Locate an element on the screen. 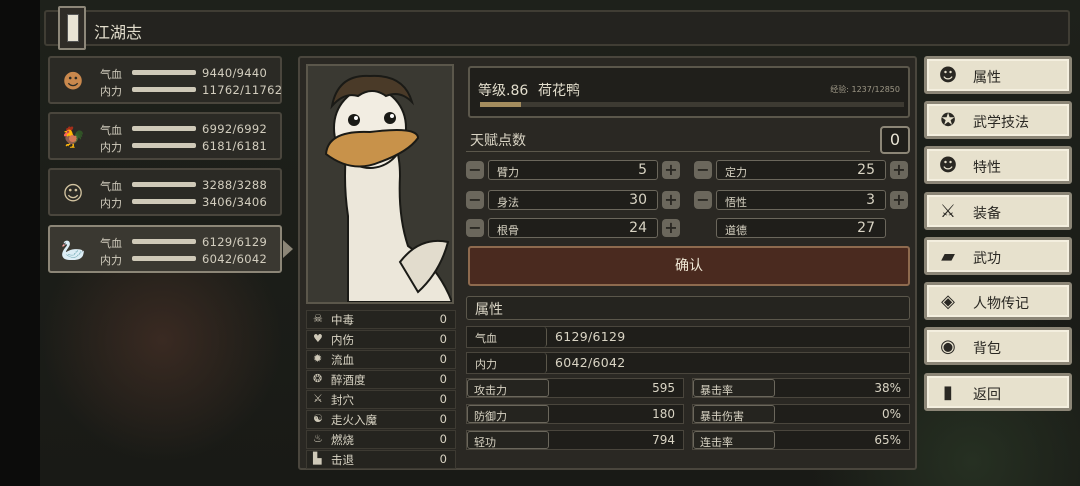 The width and height of the screenshot is (1080, 486). level-box: 等级.86 荷花鸭 经验: 1237/12850 is located at coordinates (689, 92).